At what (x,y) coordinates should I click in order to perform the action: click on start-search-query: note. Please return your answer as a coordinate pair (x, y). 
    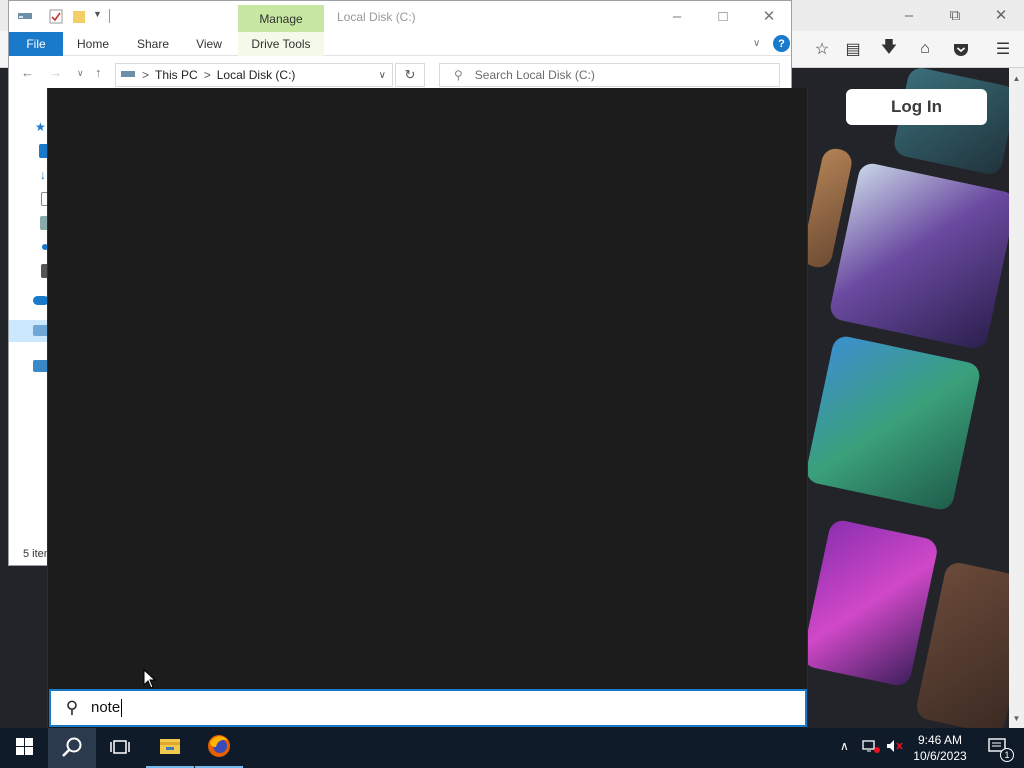
    Looking at the image, I should click on (106, 707).